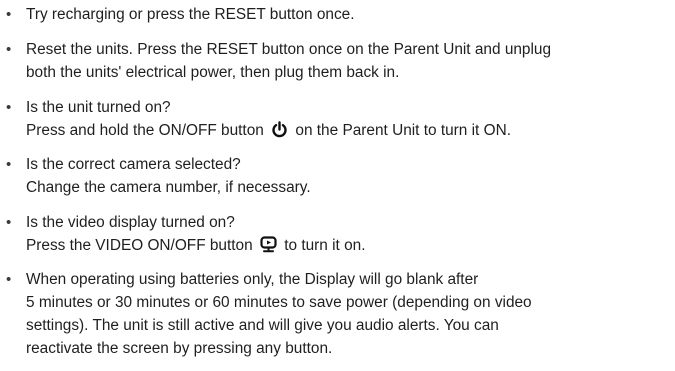  What do you see at coordinates (98, 107) in the screenshot?
I see `item-question: Is the unit turned on?` at bounding box center [98, 107].